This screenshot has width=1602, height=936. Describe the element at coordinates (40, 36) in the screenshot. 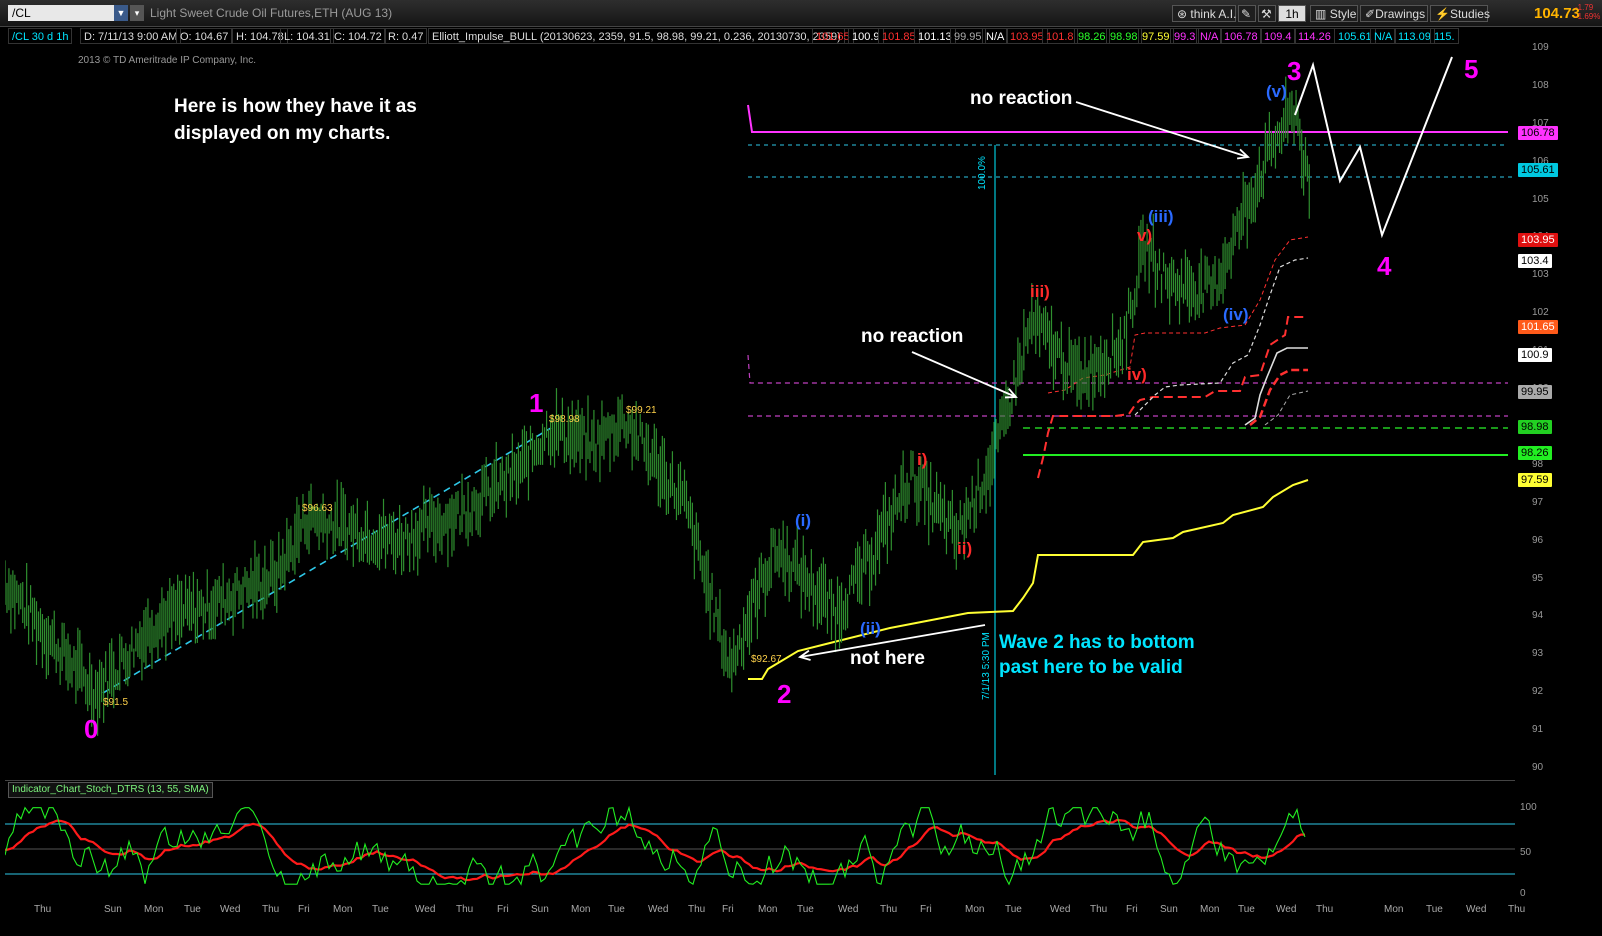

I see `chart-desc: /CL 30 d 1h` at that location.